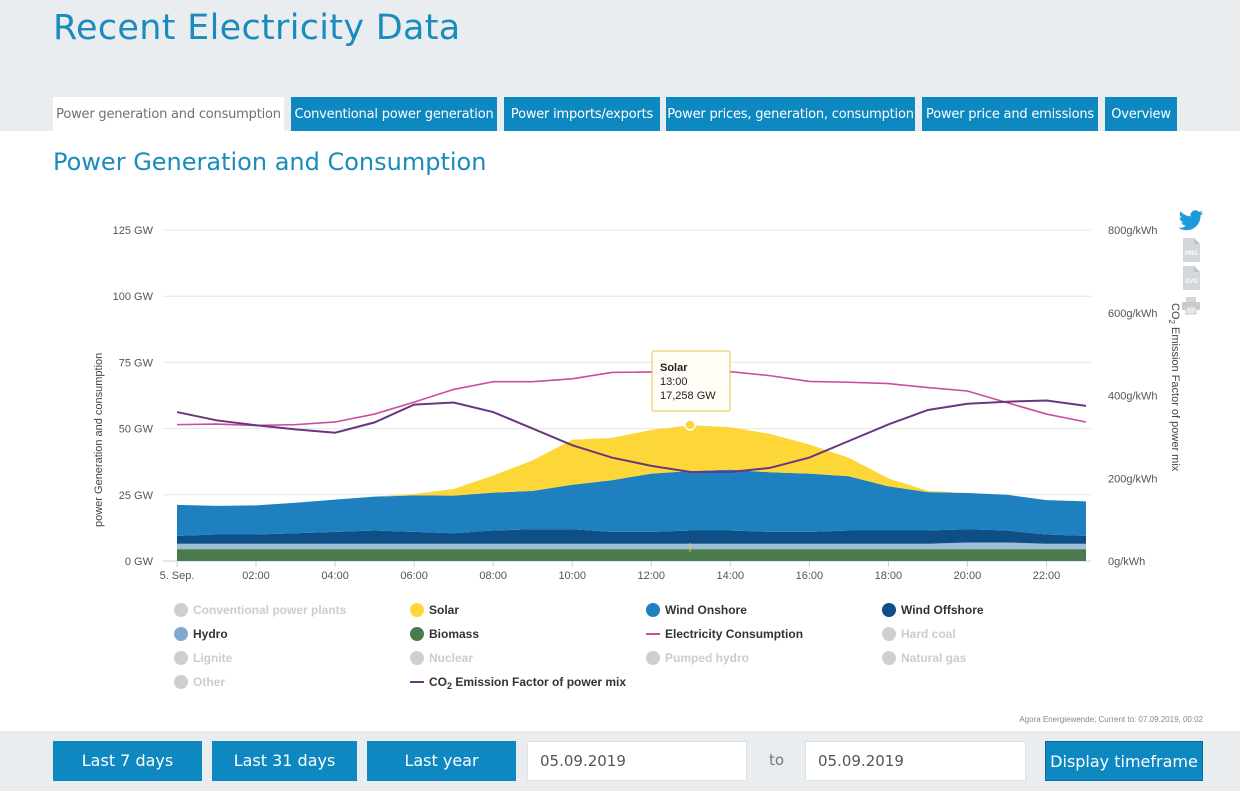 The width and height of the screenshot is (1240, 791). I want to click on legend-item: Electricity Consumption, so click(724, 634).